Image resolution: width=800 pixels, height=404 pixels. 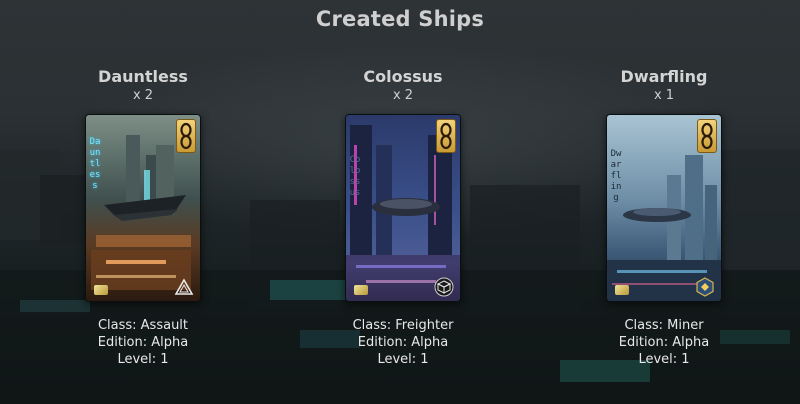 What do you see at coordinates (403, 208) in the screenshot?
I see `ship-card: Colossus` at bounding box center [403, 208].